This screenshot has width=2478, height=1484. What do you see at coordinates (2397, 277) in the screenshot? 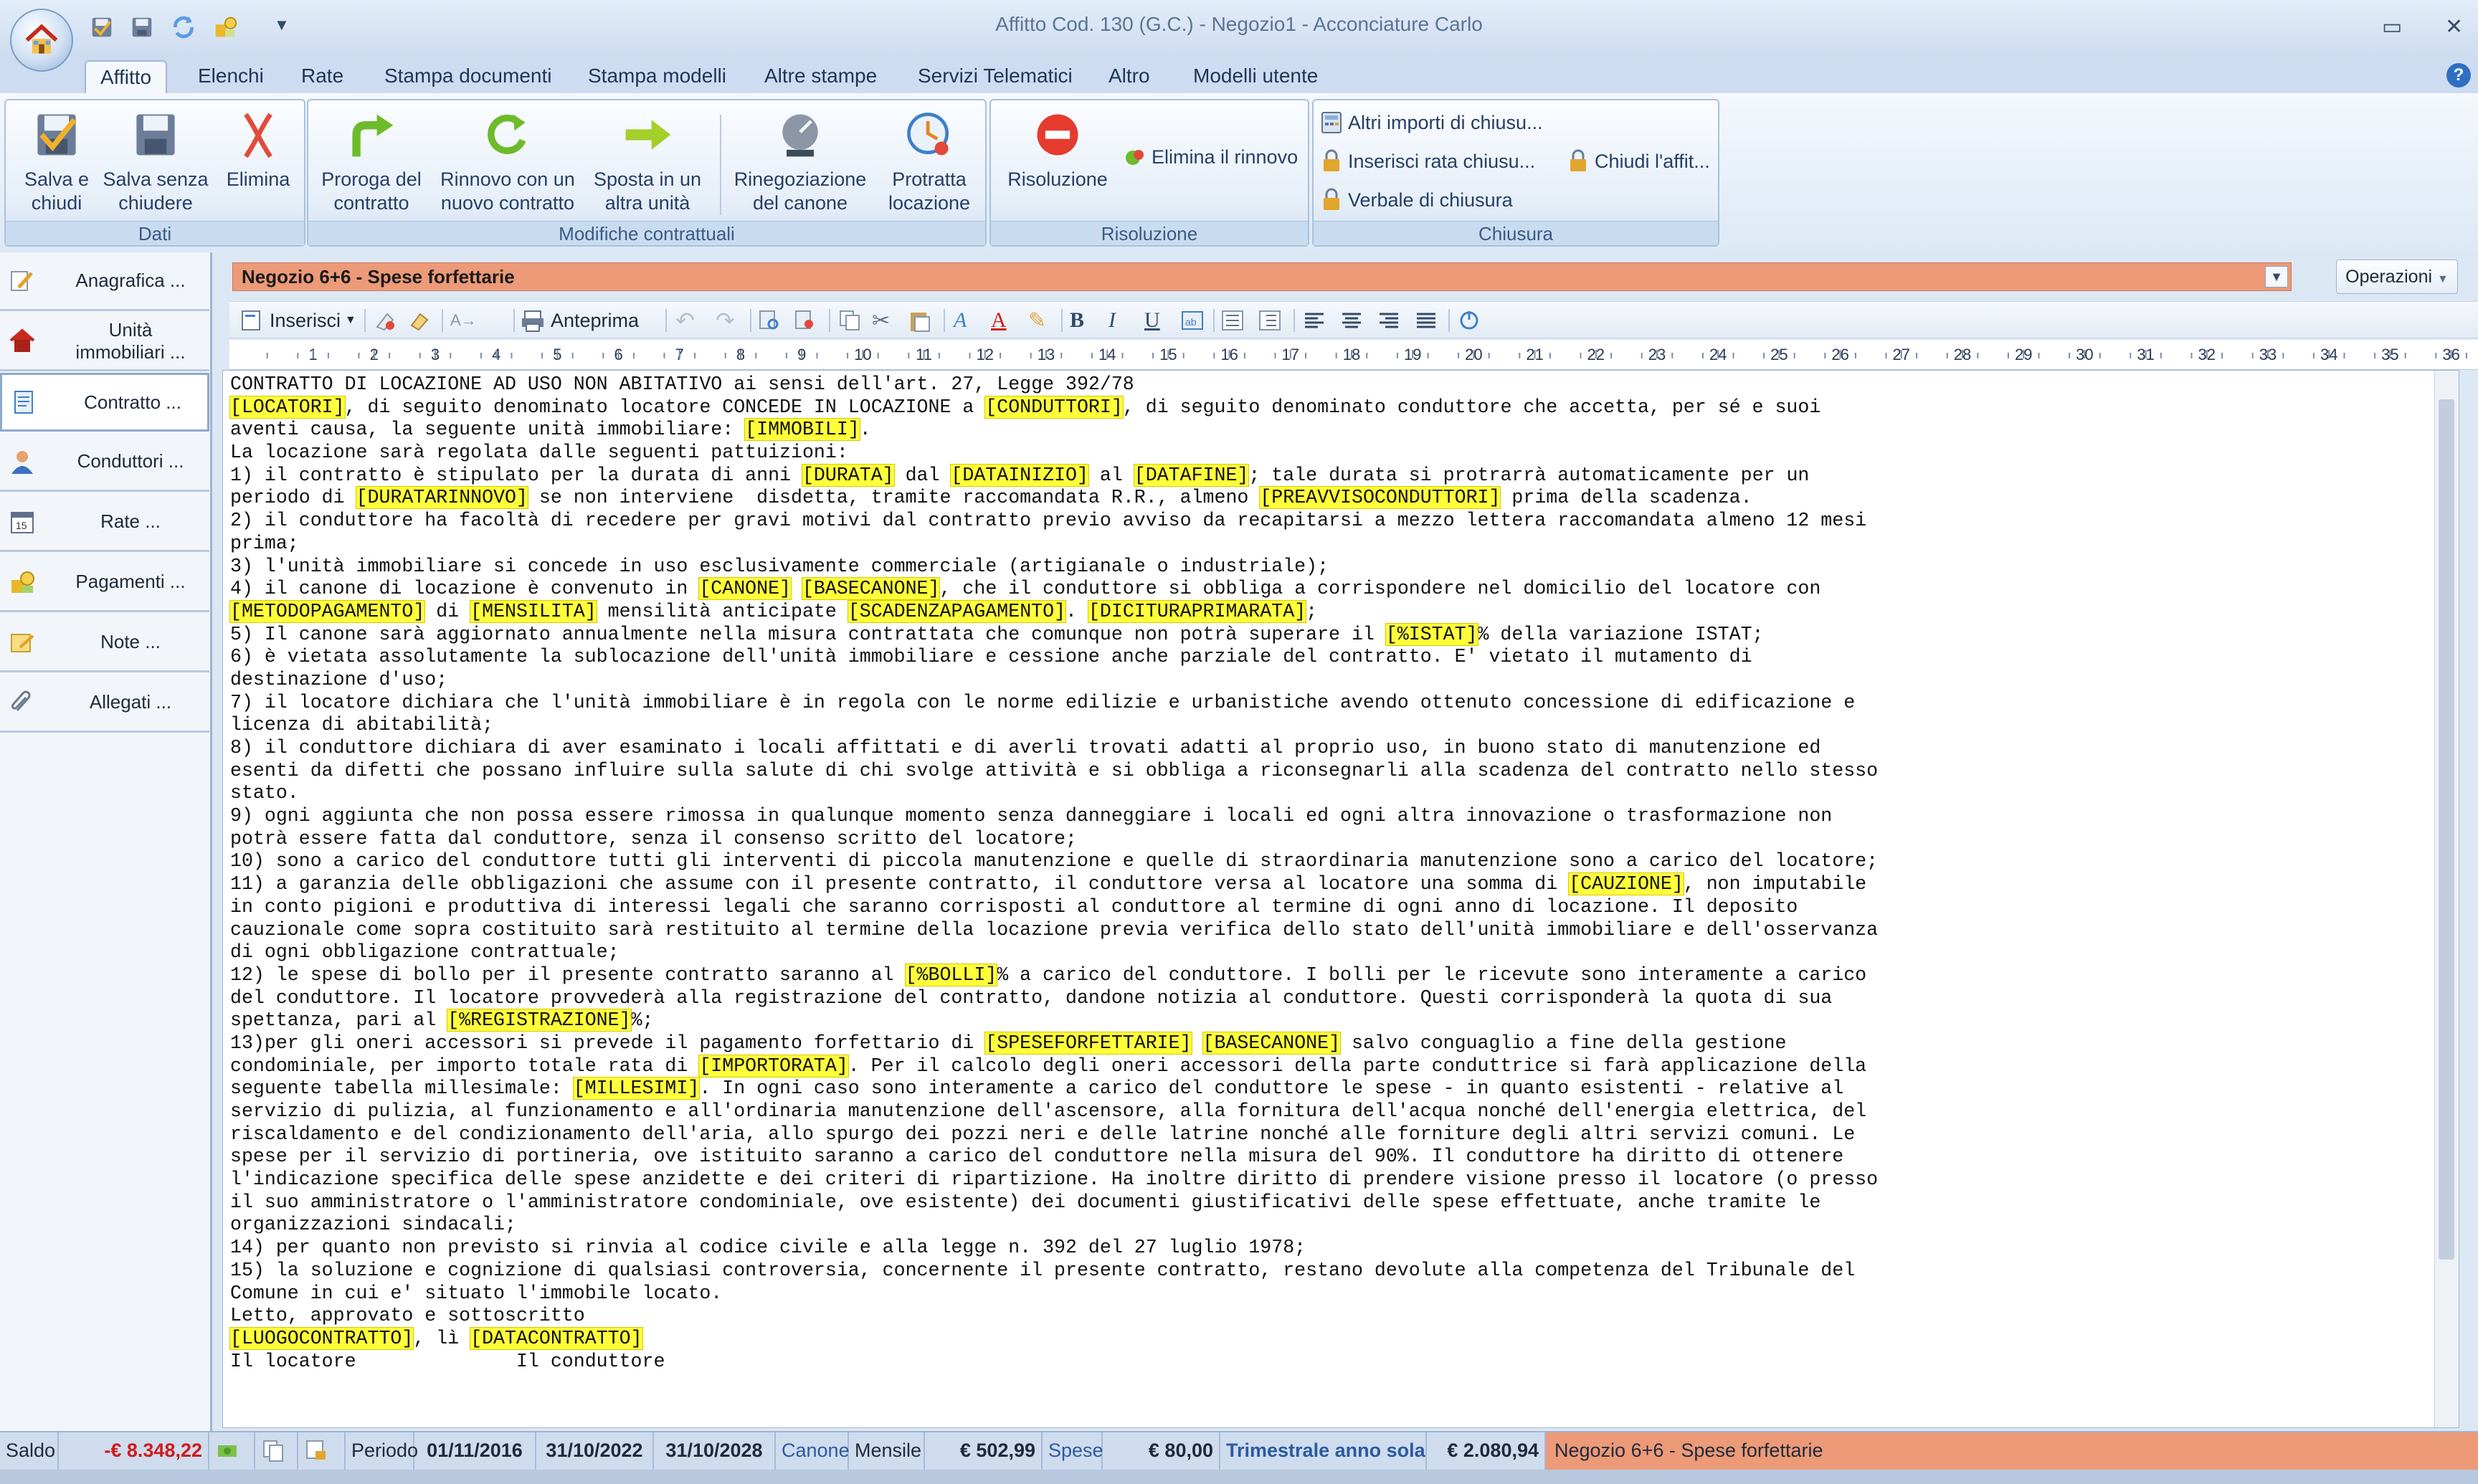
I see `operazioni-button: Operazioni ▼` at bounding box center [2397, 277].